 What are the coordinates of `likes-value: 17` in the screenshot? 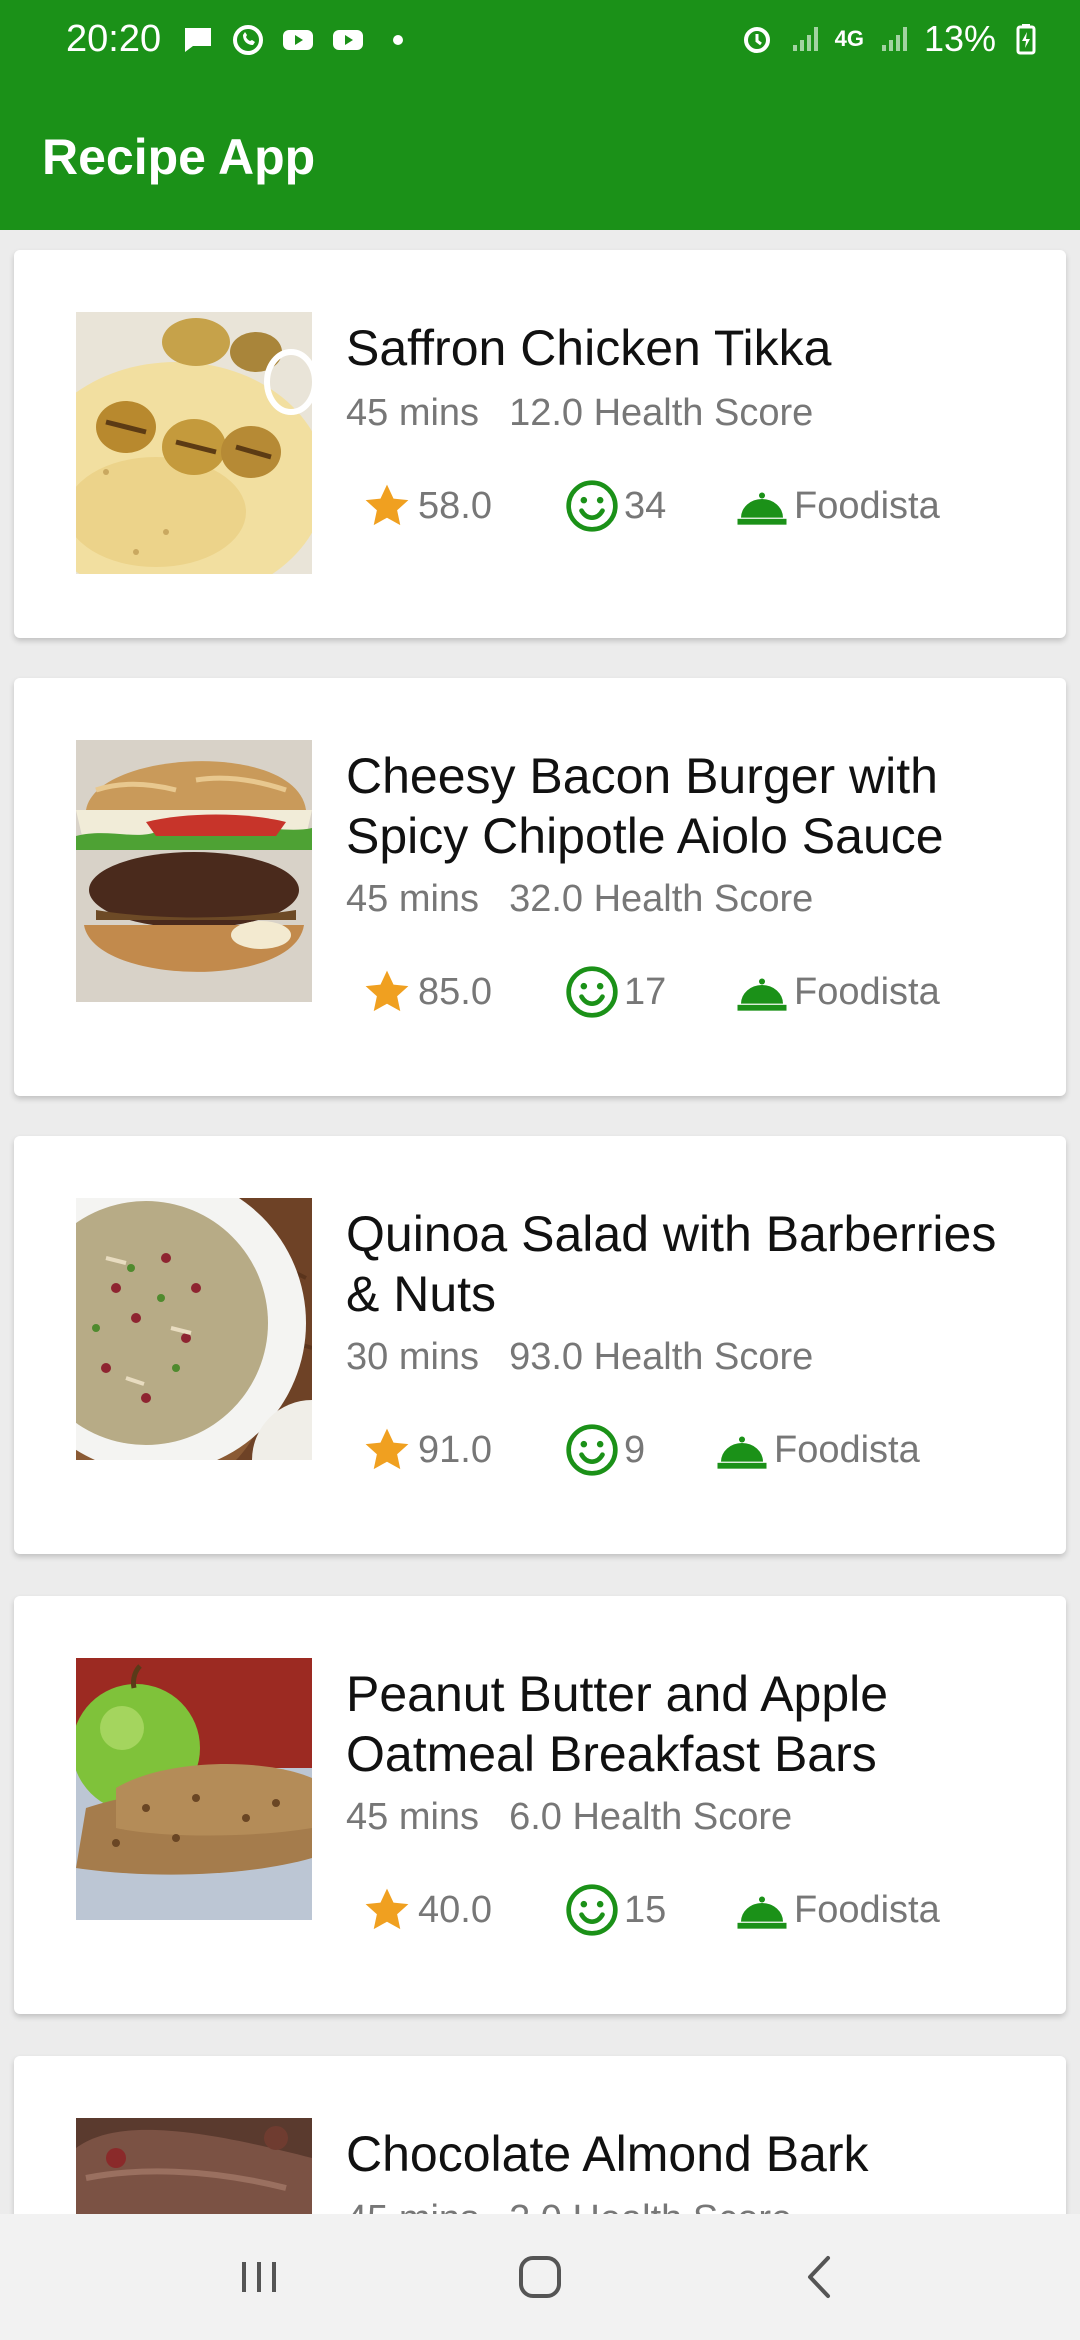 It's located at (645, 991).